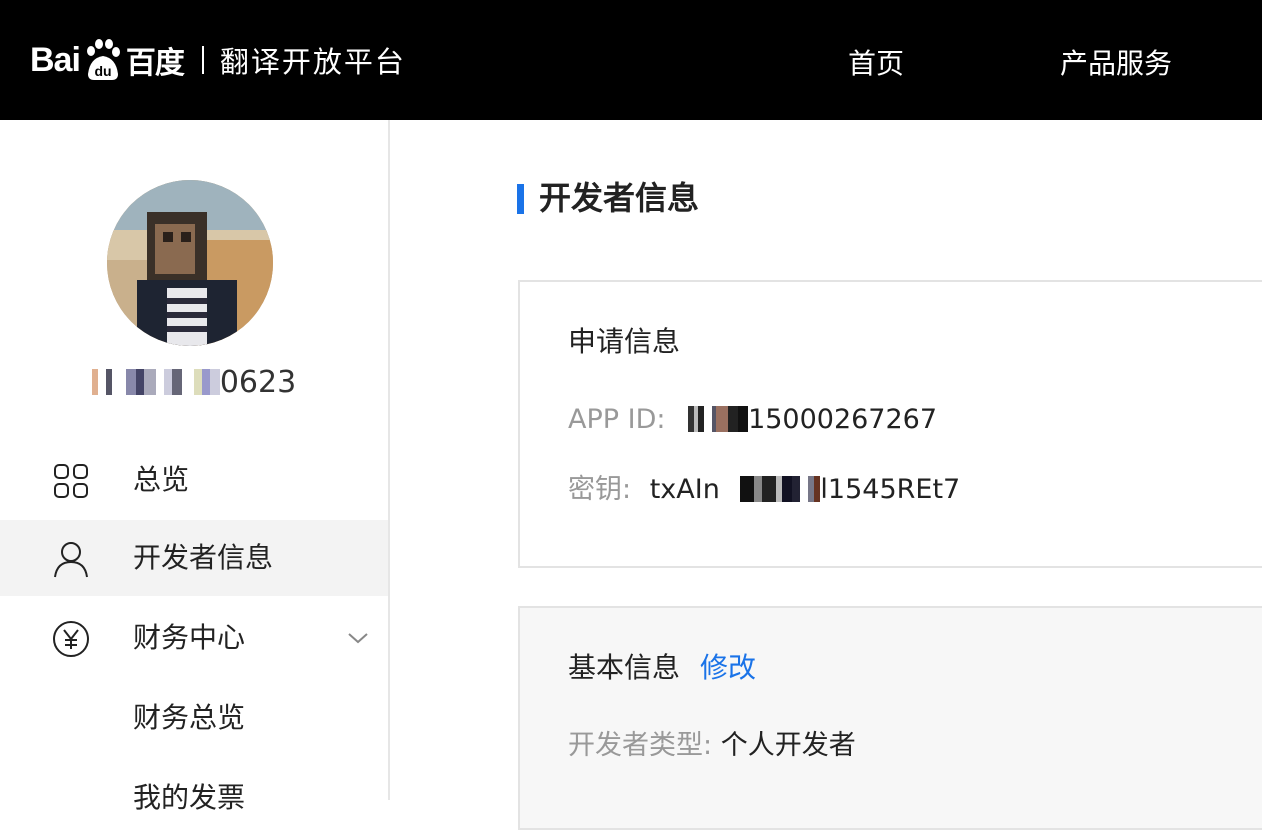  I want to click on yen-icon, so click(71, 639).